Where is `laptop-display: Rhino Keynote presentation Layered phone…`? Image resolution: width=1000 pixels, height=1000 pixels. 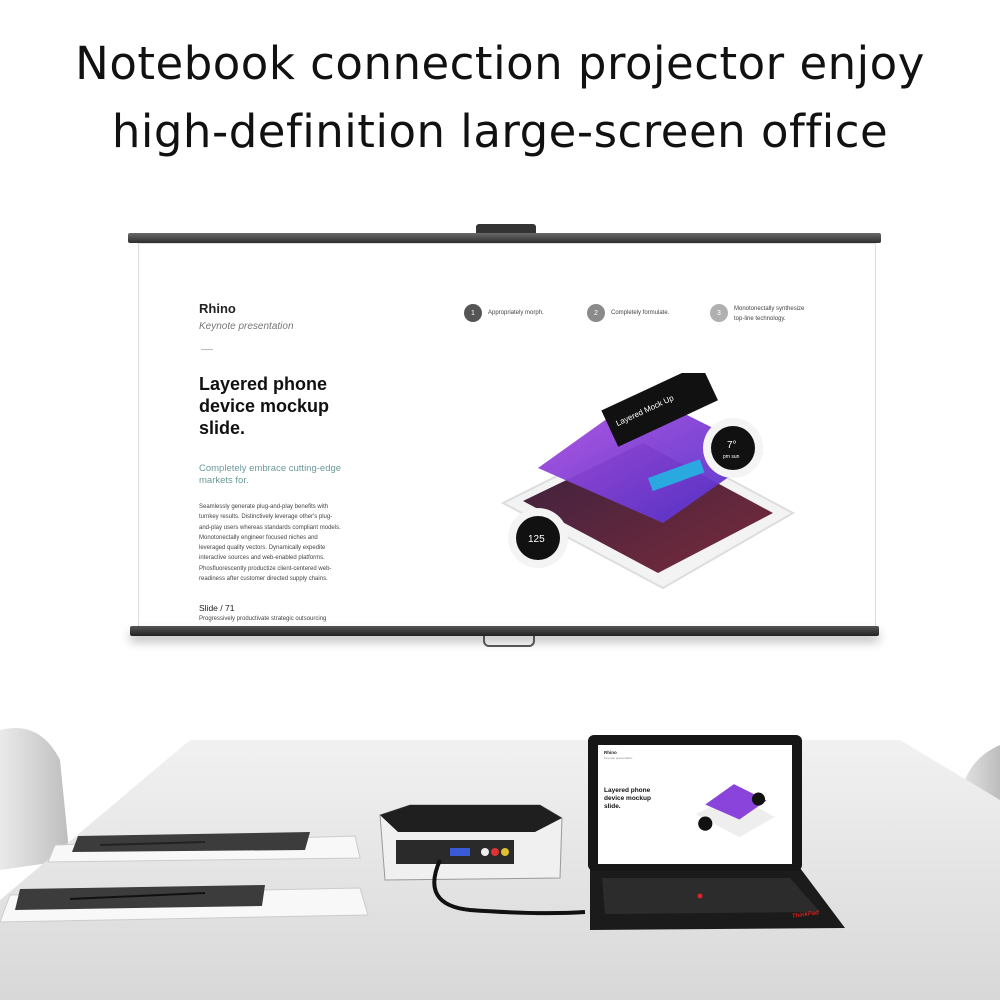 laptop-display: Rhino Keynote presentation Layered phone… is located at coordinates (695, 804).